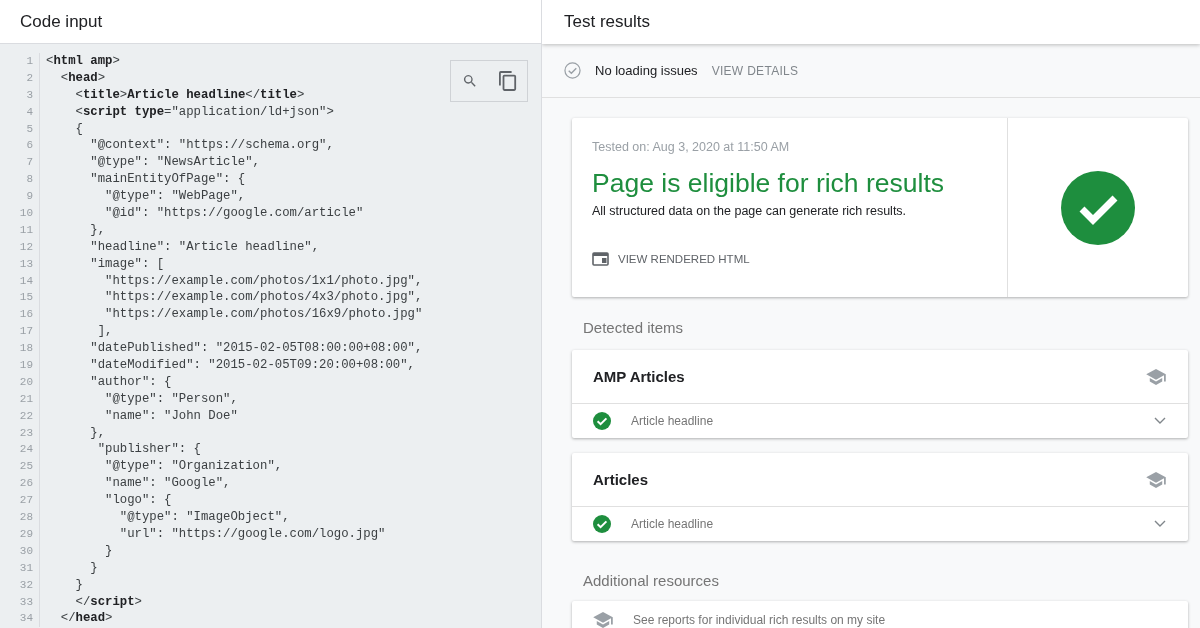 The height and width of the screenshot is (628, 1200). I want to click on code-line: "@type": "WebPage",, so click(175, 196).